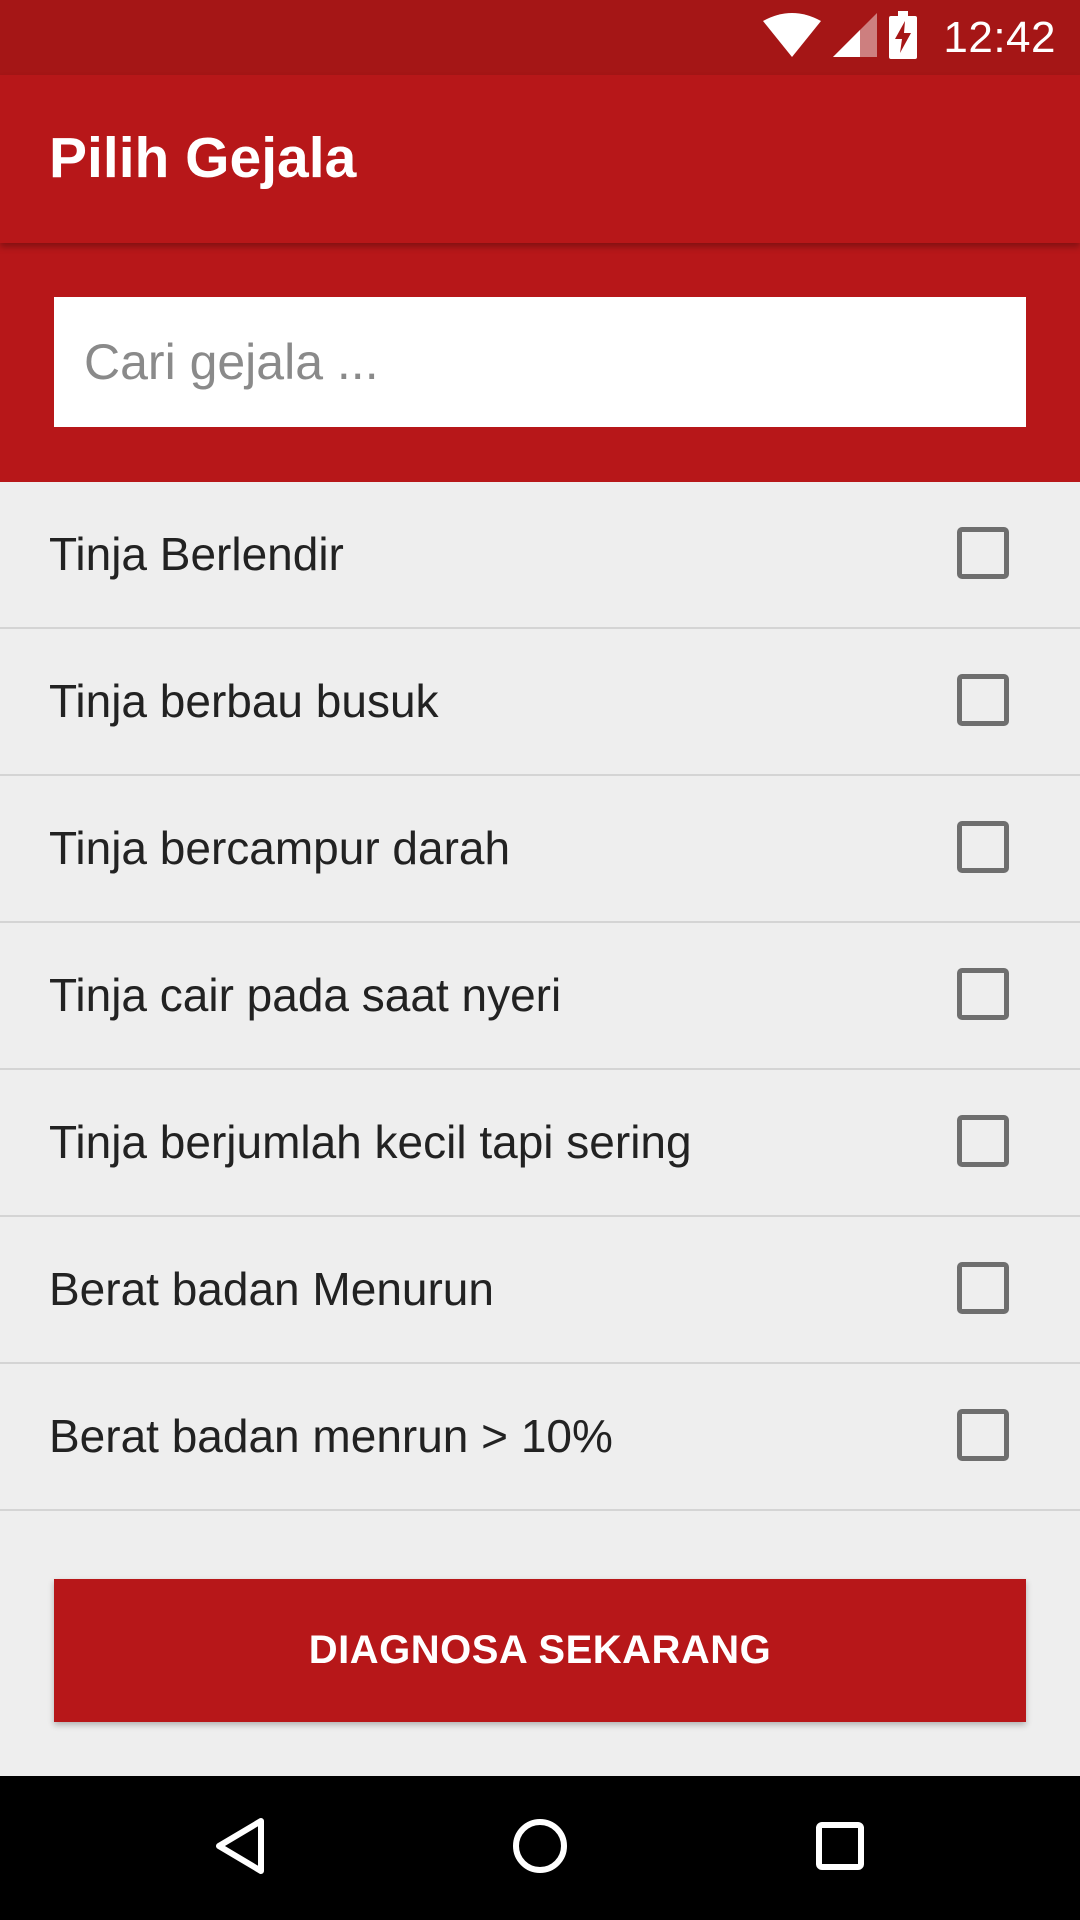 The height and width of the screenshot is (1920, 1080). I want to click on diagnose-button: DIAGNOSA SEKARANG, so click(540, 1650).